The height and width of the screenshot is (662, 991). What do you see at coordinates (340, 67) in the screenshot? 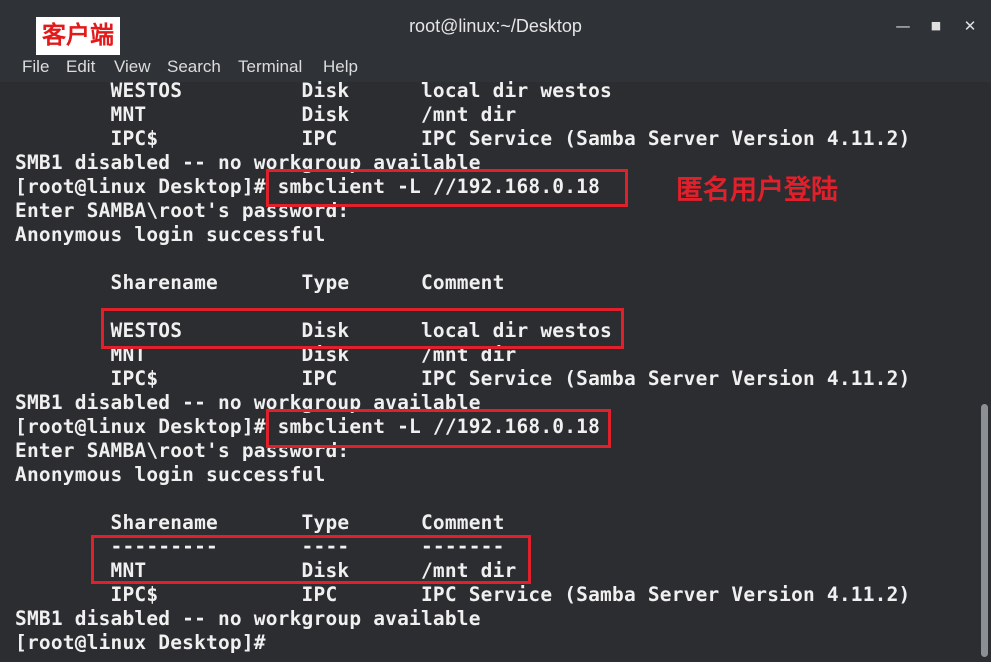
I see `menu-help: Help` at bounding box center [340, 67].